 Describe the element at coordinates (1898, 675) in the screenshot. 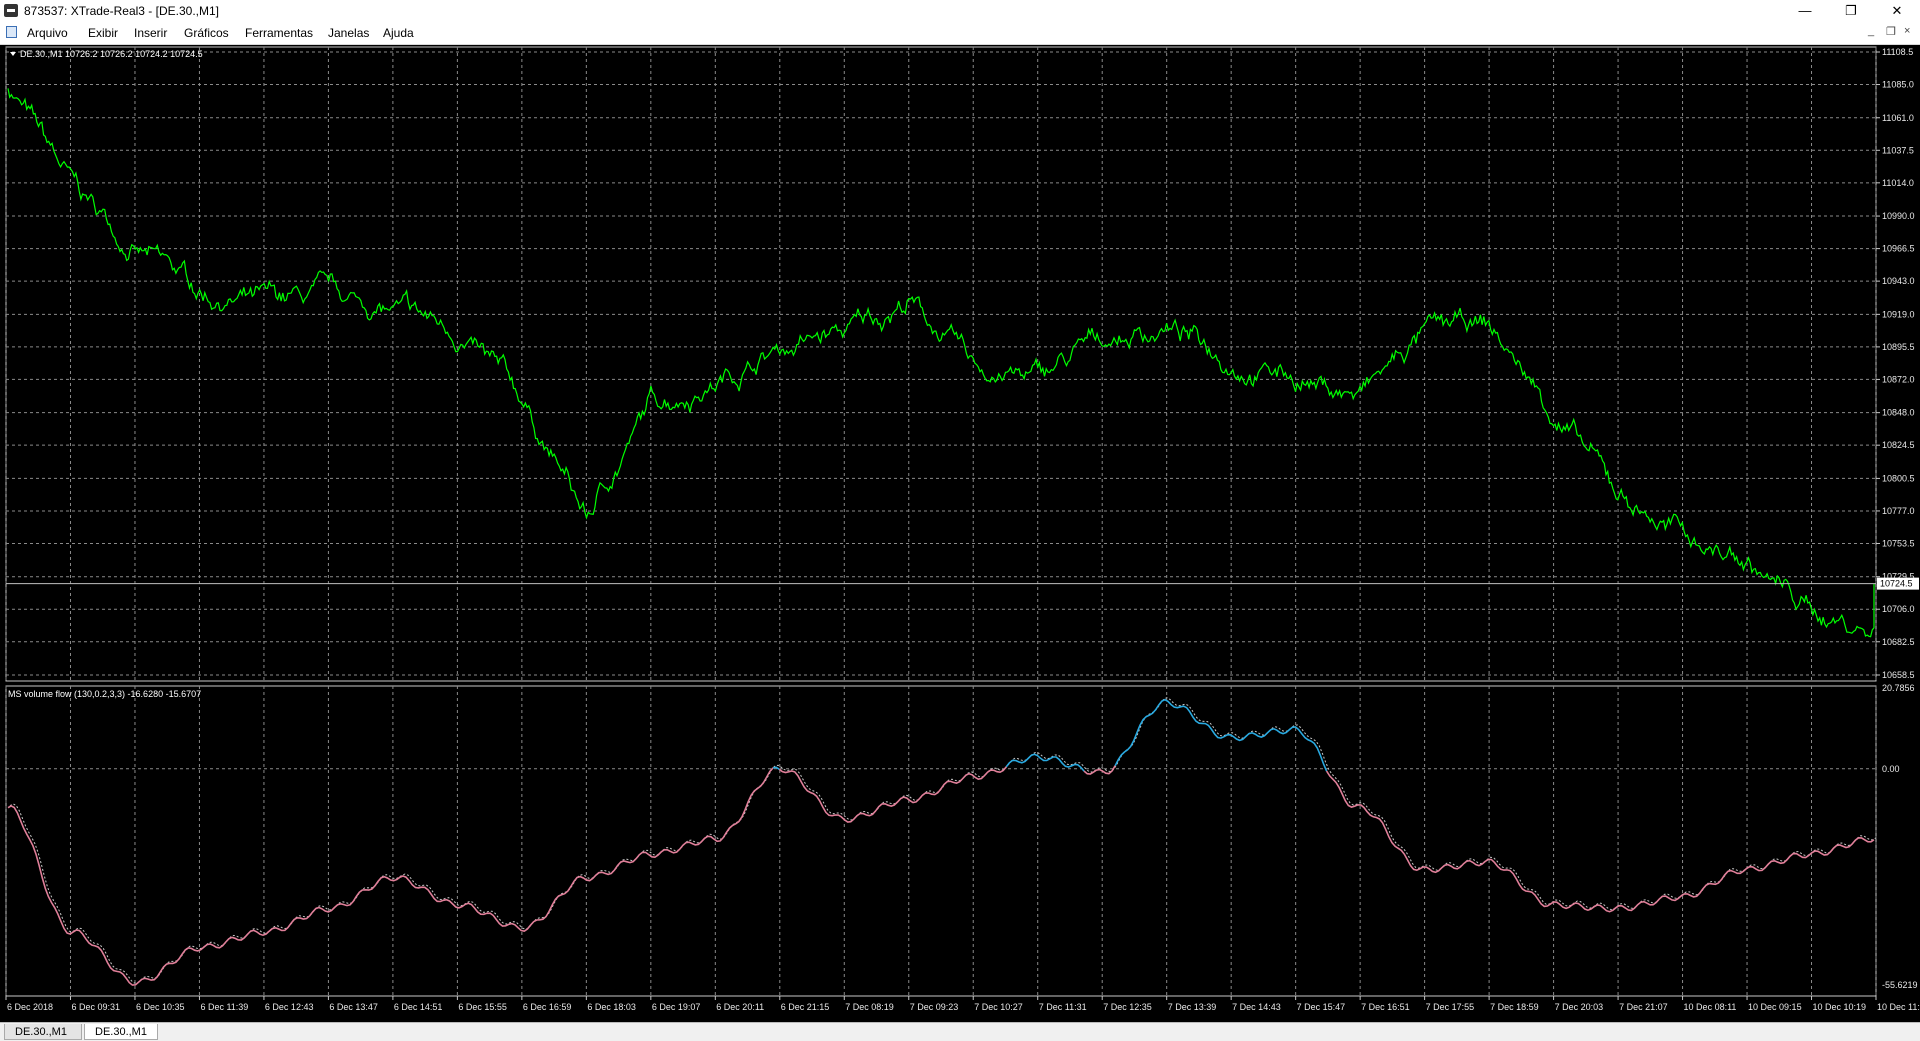

I see `price-label: 10658.5` at that location.